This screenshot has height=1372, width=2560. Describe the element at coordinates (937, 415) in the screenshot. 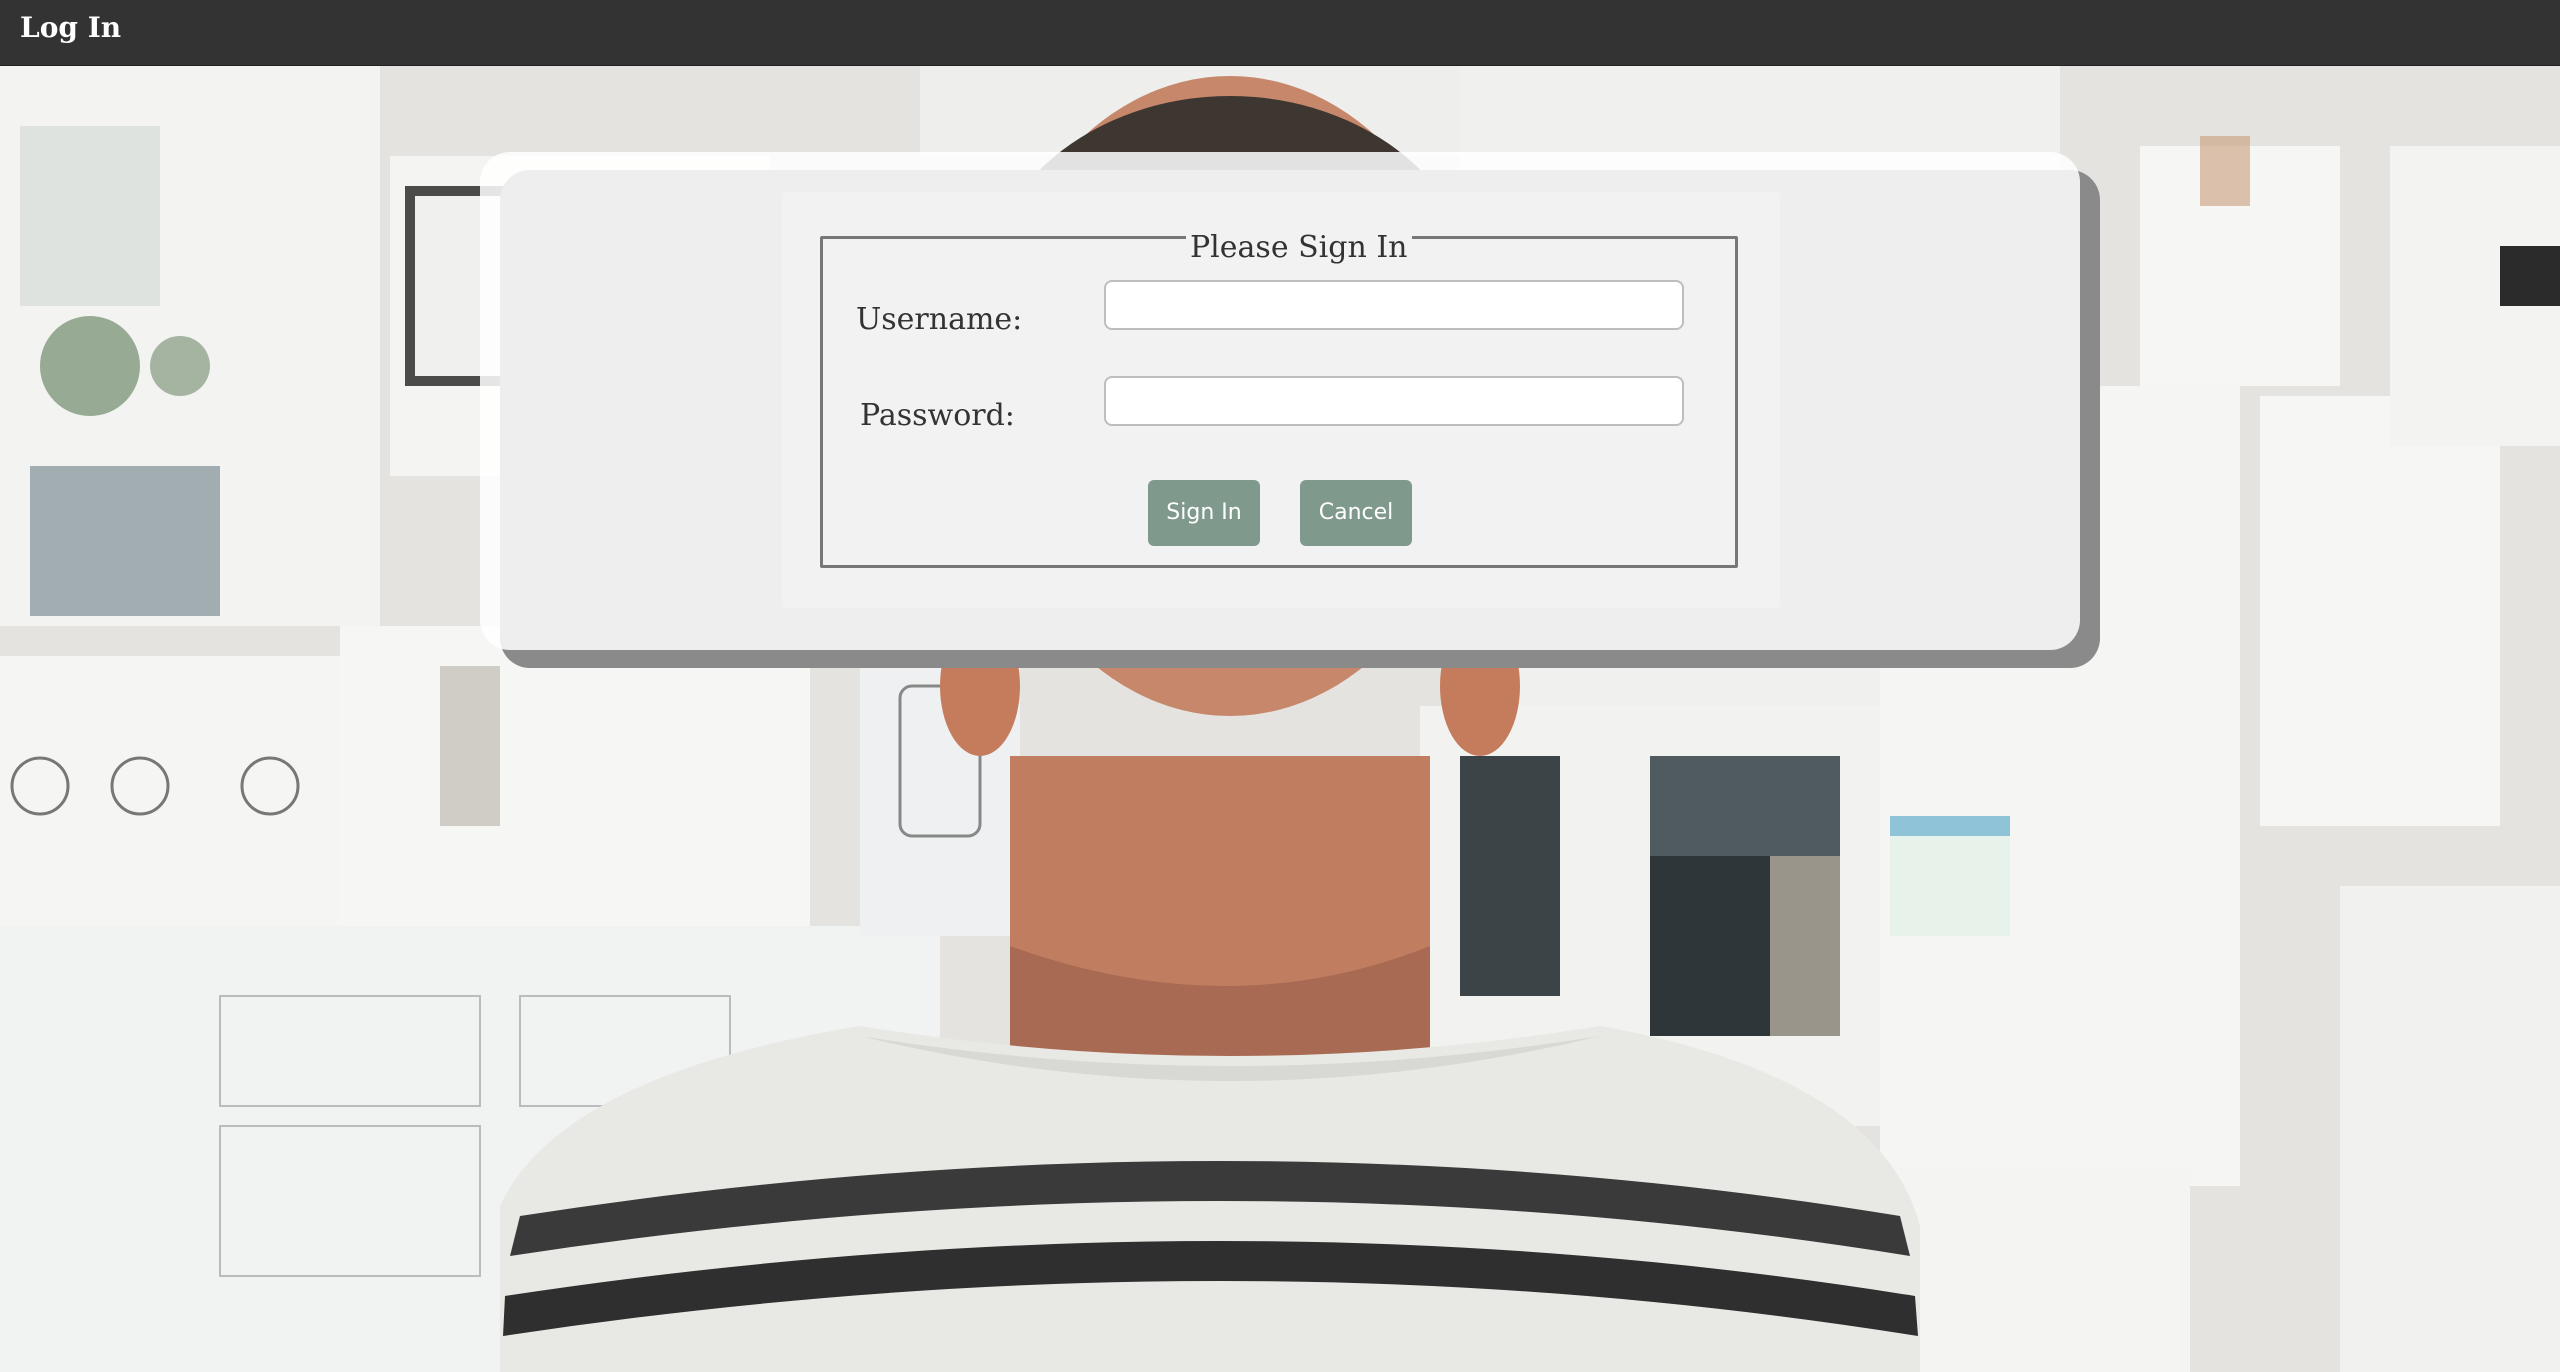

I see `password-label: Password:` at that location.